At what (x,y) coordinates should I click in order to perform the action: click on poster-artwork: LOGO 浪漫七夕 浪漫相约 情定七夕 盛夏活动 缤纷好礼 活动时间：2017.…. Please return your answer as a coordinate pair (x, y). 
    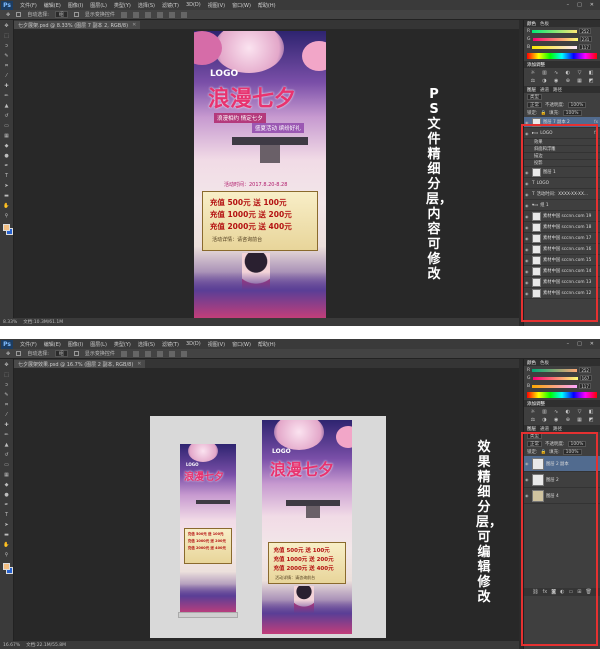
    Looking at the image, I should click on (260, 174).